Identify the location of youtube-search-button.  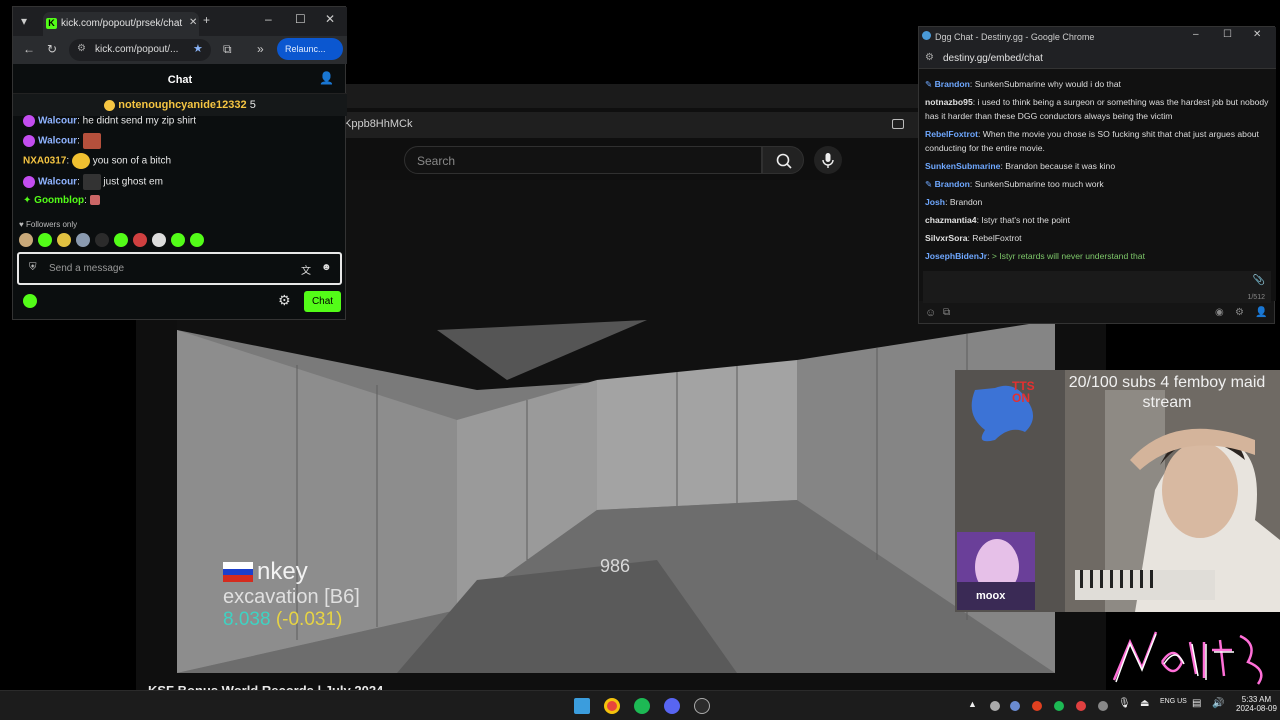
(783, 160).